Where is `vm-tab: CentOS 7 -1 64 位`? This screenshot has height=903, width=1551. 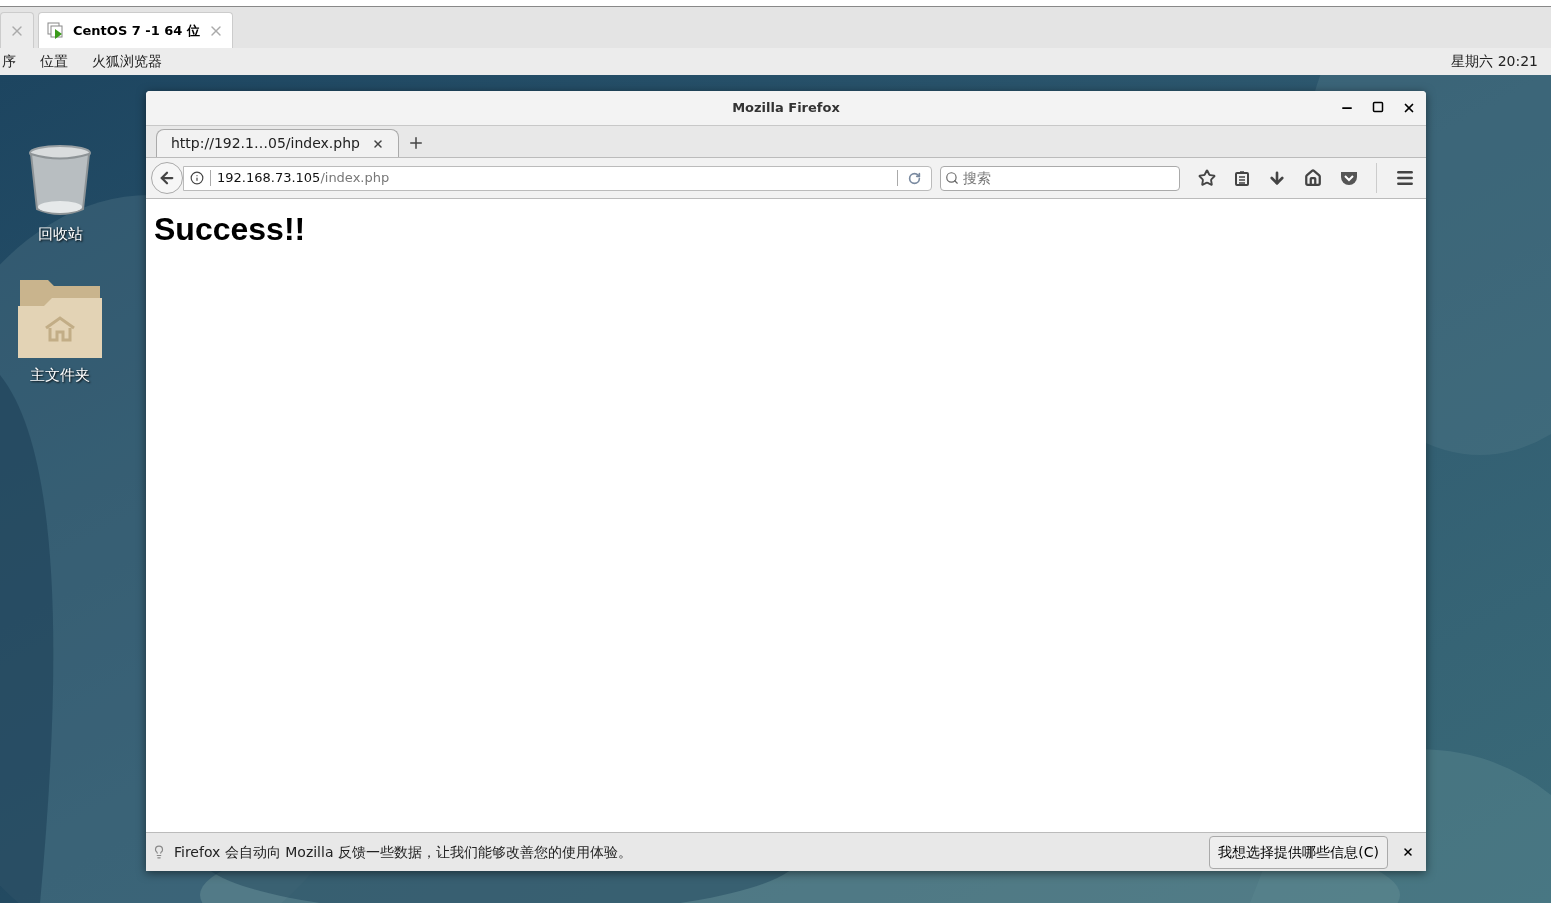 vm-tab: CentOS 7 -1 64 位 is located at coordinates (135, 30).